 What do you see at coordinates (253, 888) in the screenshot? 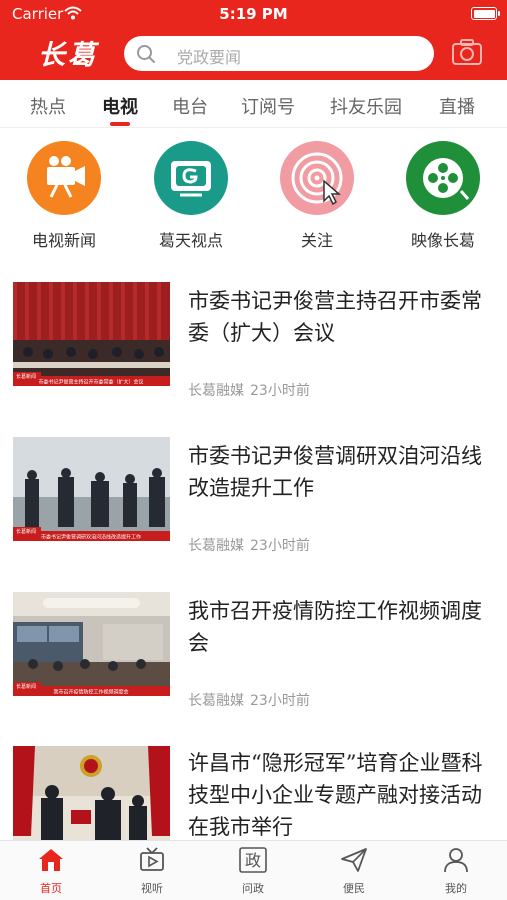
I see `nav-label: 问政` at bounding box center [253, 888].